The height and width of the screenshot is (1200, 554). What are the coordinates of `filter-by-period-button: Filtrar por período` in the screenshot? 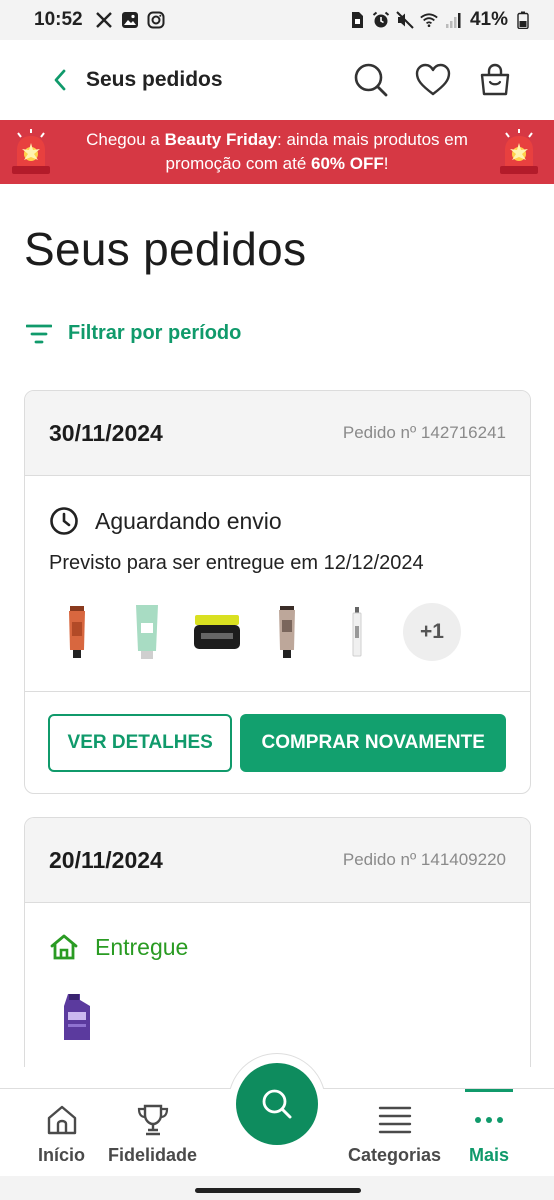 It's located at (133, 333).